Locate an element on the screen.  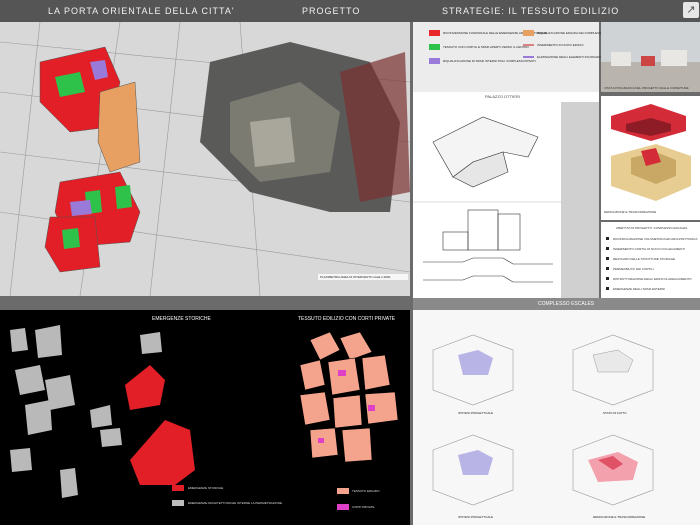
legend-text: ELIMINAZIONE DEGLI ELEMENTI INCONGRUI is located at coordinates (569, 57).